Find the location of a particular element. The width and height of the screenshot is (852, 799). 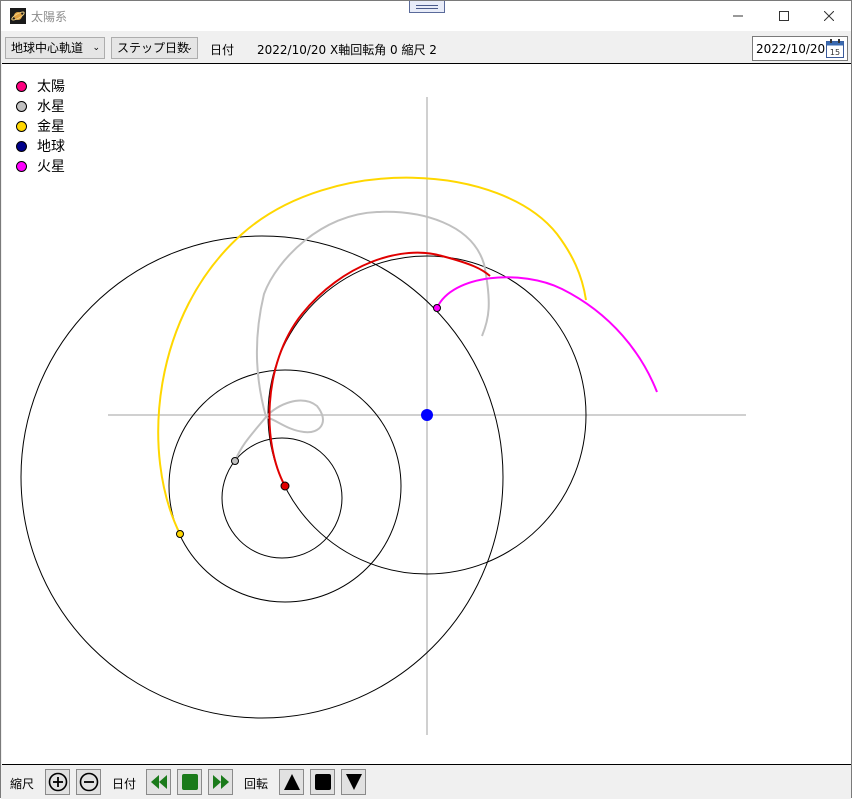

earth-legend-dot is located at coordinates (21, 146).